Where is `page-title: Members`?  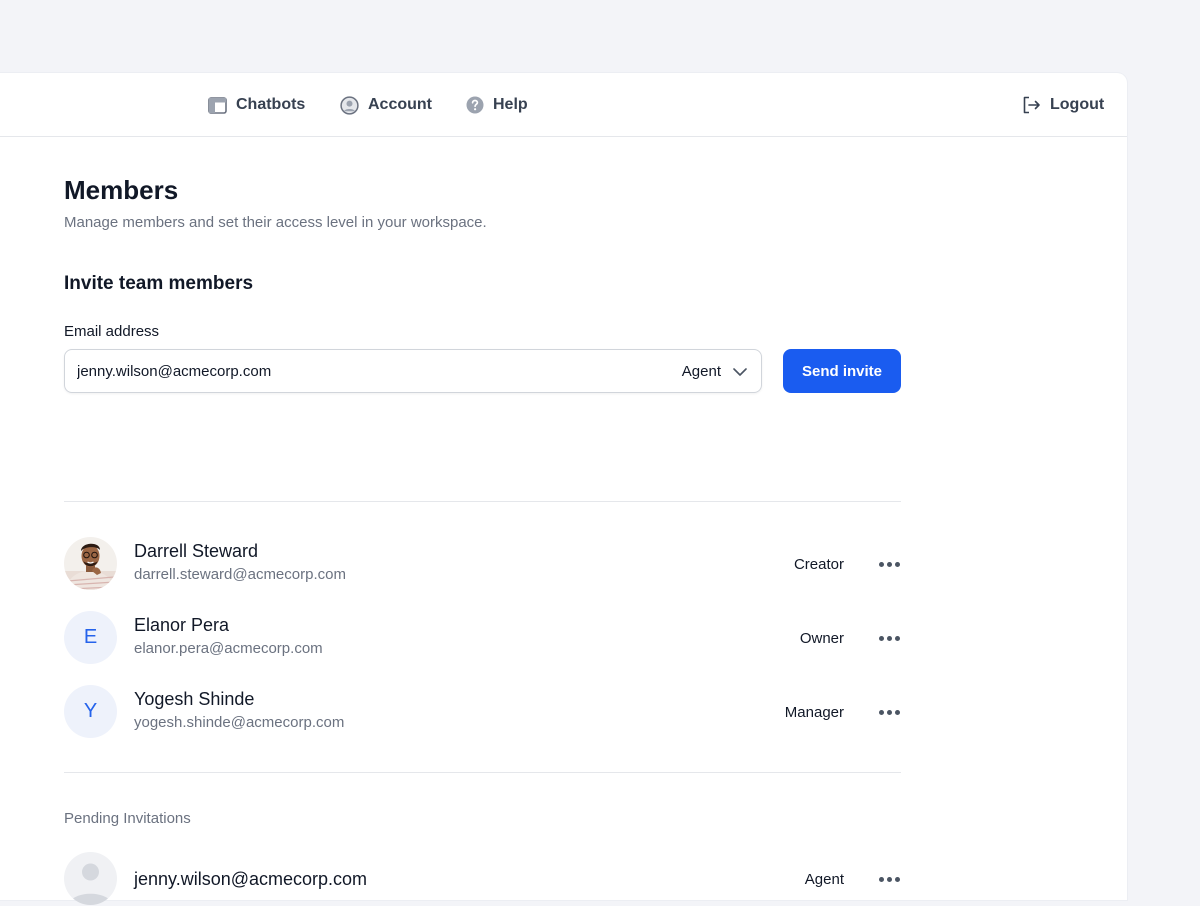 page-title: Members is located at coordinates (121, 190).